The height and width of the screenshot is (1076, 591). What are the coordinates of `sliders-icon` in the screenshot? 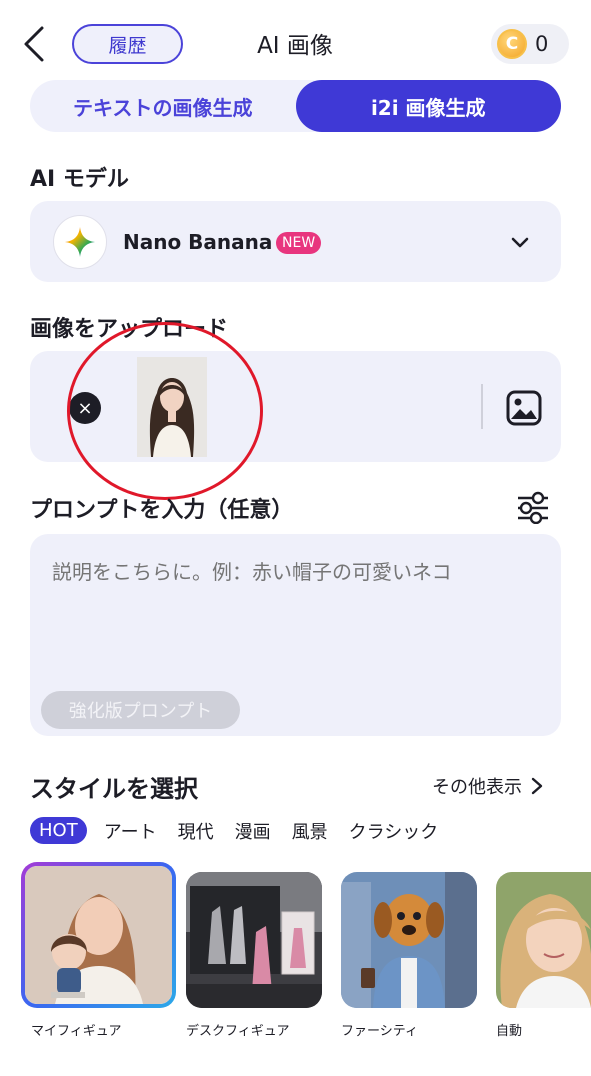 It's located at (533, 507).